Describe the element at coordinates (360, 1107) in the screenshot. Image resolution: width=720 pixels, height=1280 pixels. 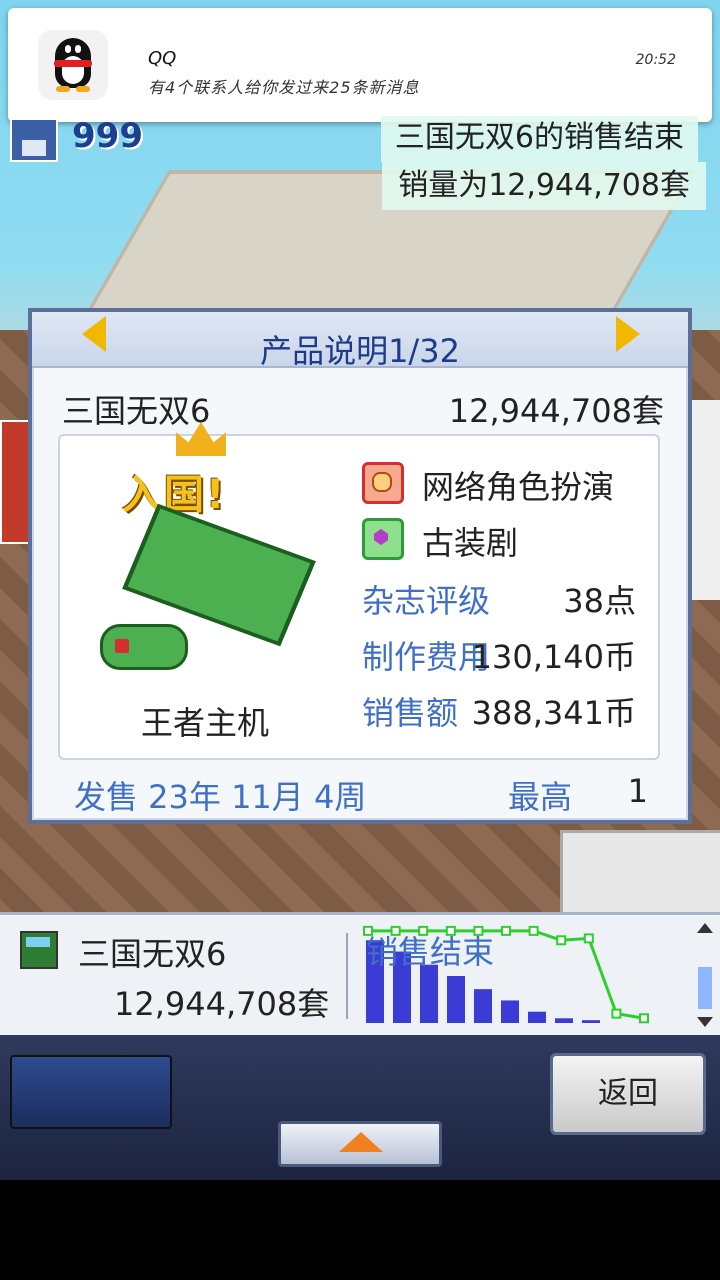
I see `bottom-controls: 返回` at that location.